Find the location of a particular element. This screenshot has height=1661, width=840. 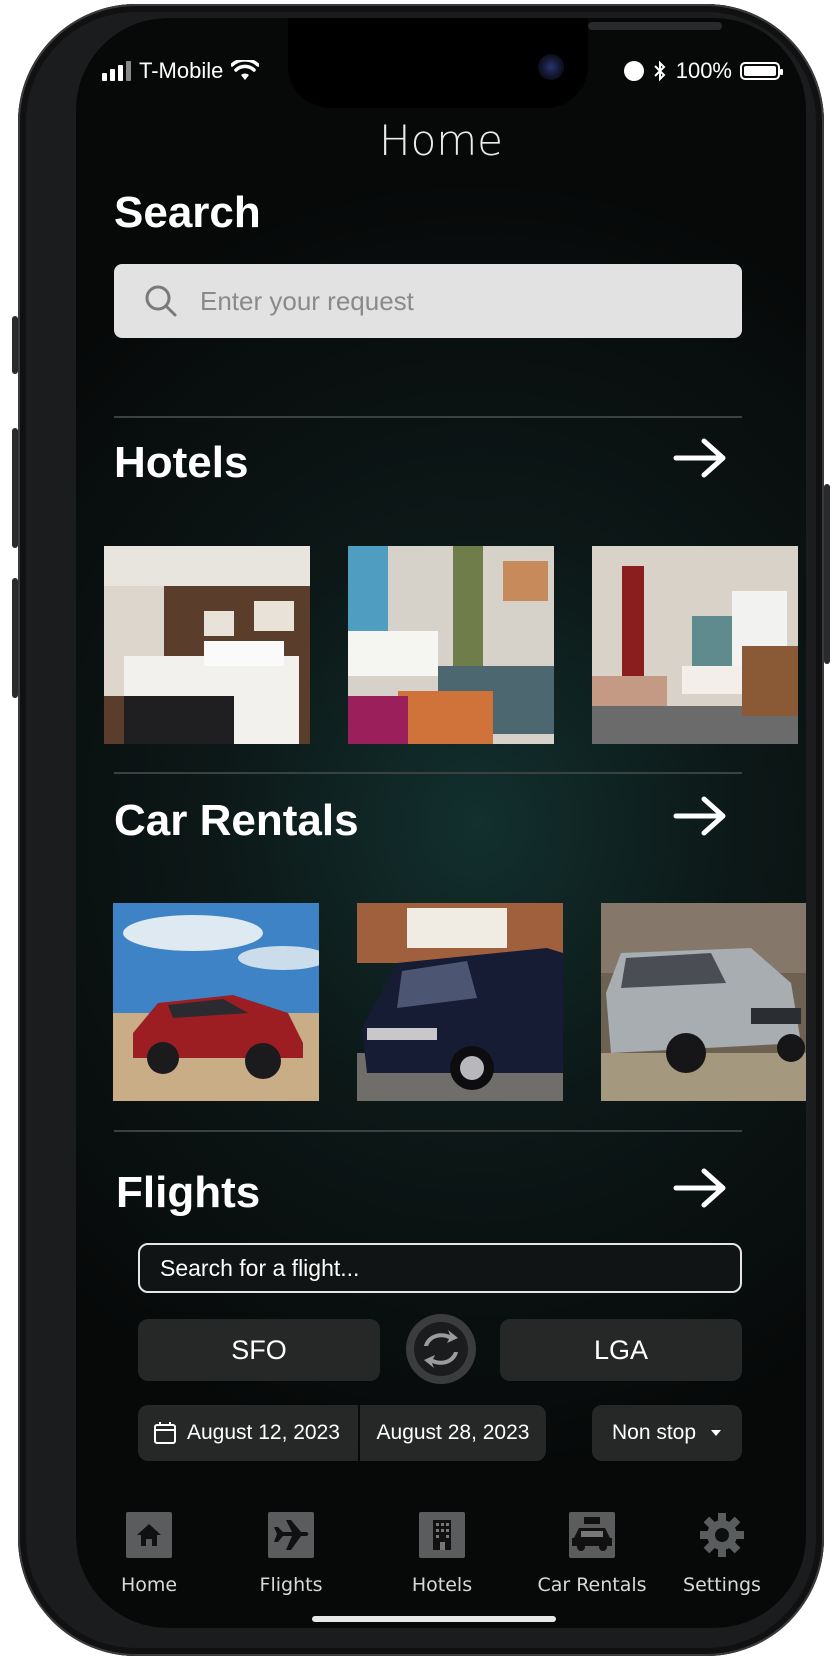

carrier-name: T-Mobile is located at coordinates (181, 70).